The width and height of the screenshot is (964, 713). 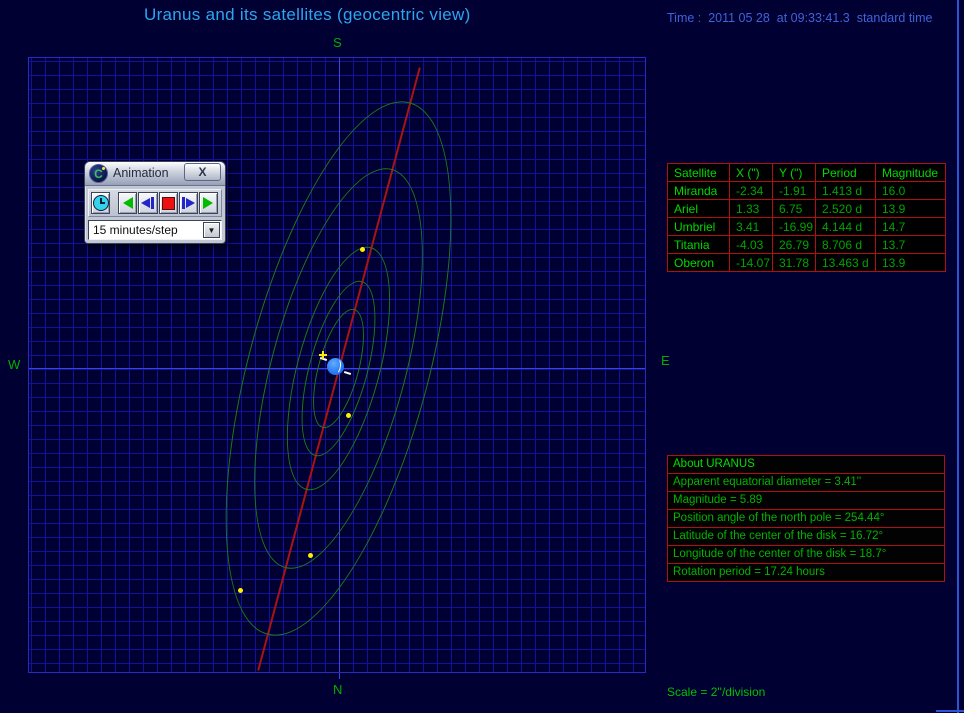 What do you see at coordinates (910, 244) in the screenshot?
I see `cell-magnitude: 13.7` at bounding box center [910, 244].